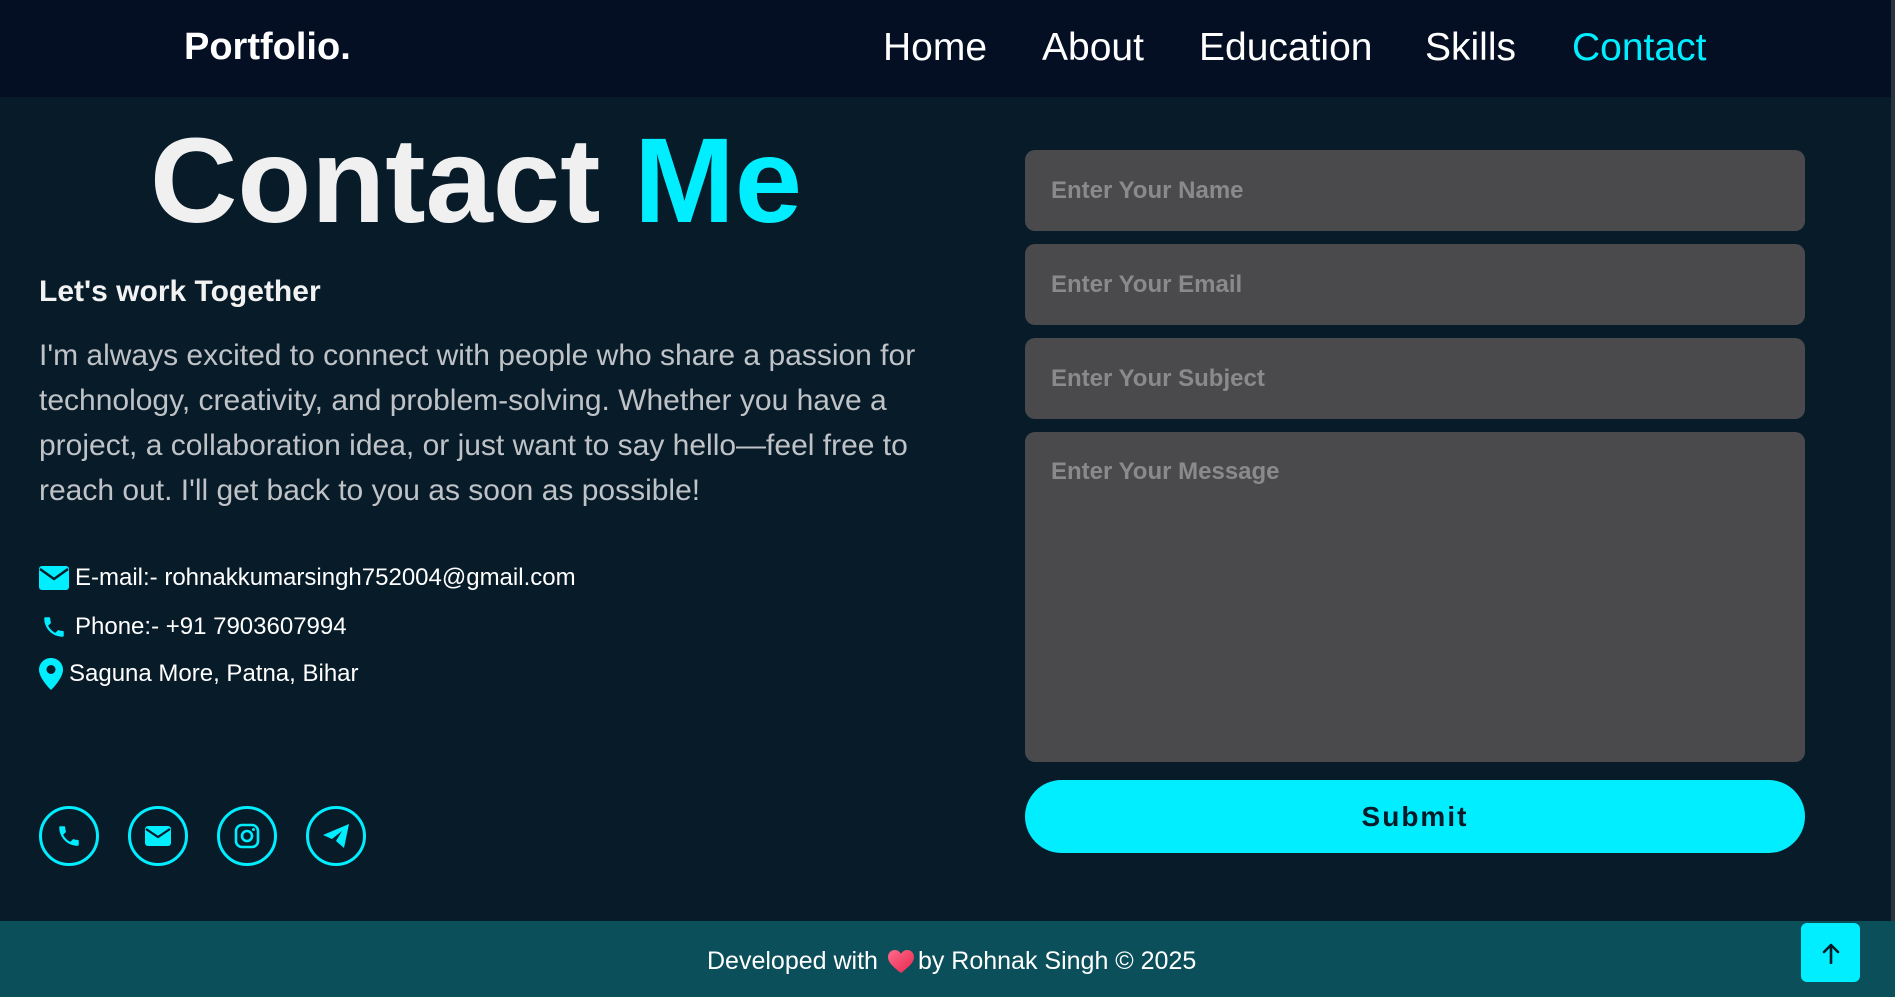 The height and width of the screenshot is (997, 1895). What do you see at coordinates (375, 180) in the screenshot?
I see `title-word-contact: Contact` at bounding box center [375, 180].